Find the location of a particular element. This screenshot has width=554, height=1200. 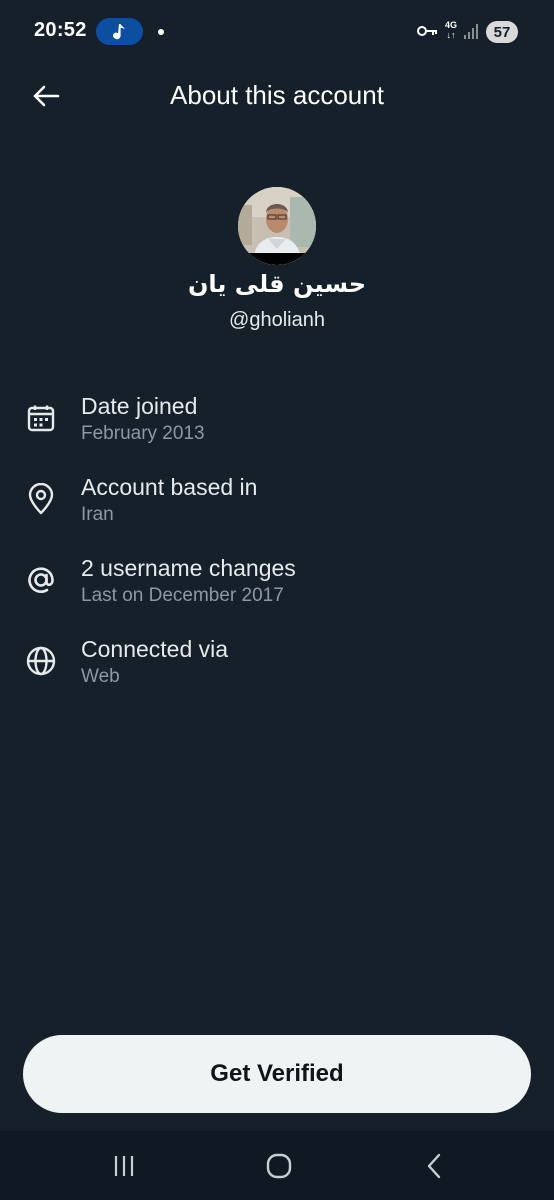

status-bar: 20:52 4G ↓↑ 57 is located at coordinates (277, 31).